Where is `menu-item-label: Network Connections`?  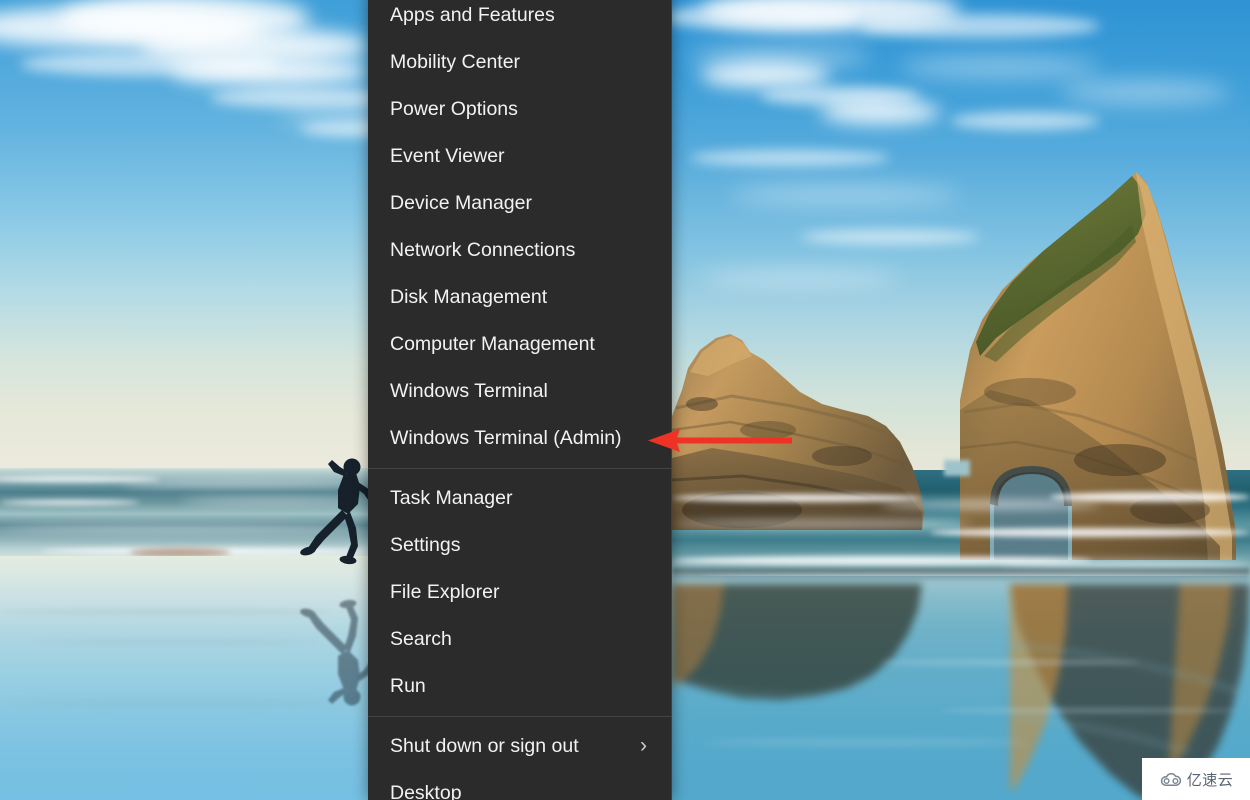
menu-item-label: Network Connections is located at coordinates (483, 250).